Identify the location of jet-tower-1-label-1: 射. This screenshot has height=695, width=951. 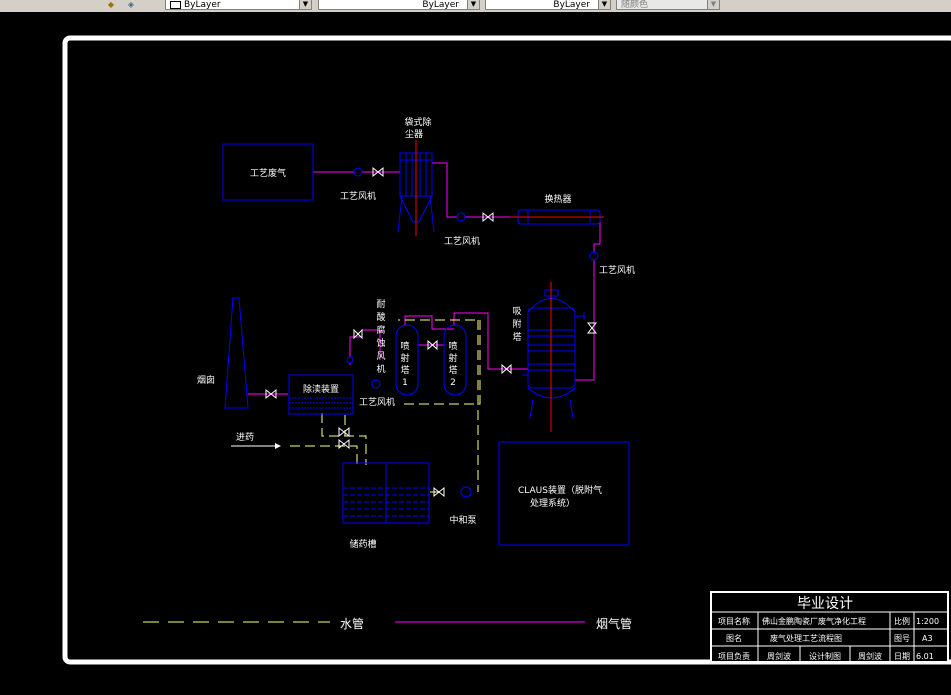
(404, 358).